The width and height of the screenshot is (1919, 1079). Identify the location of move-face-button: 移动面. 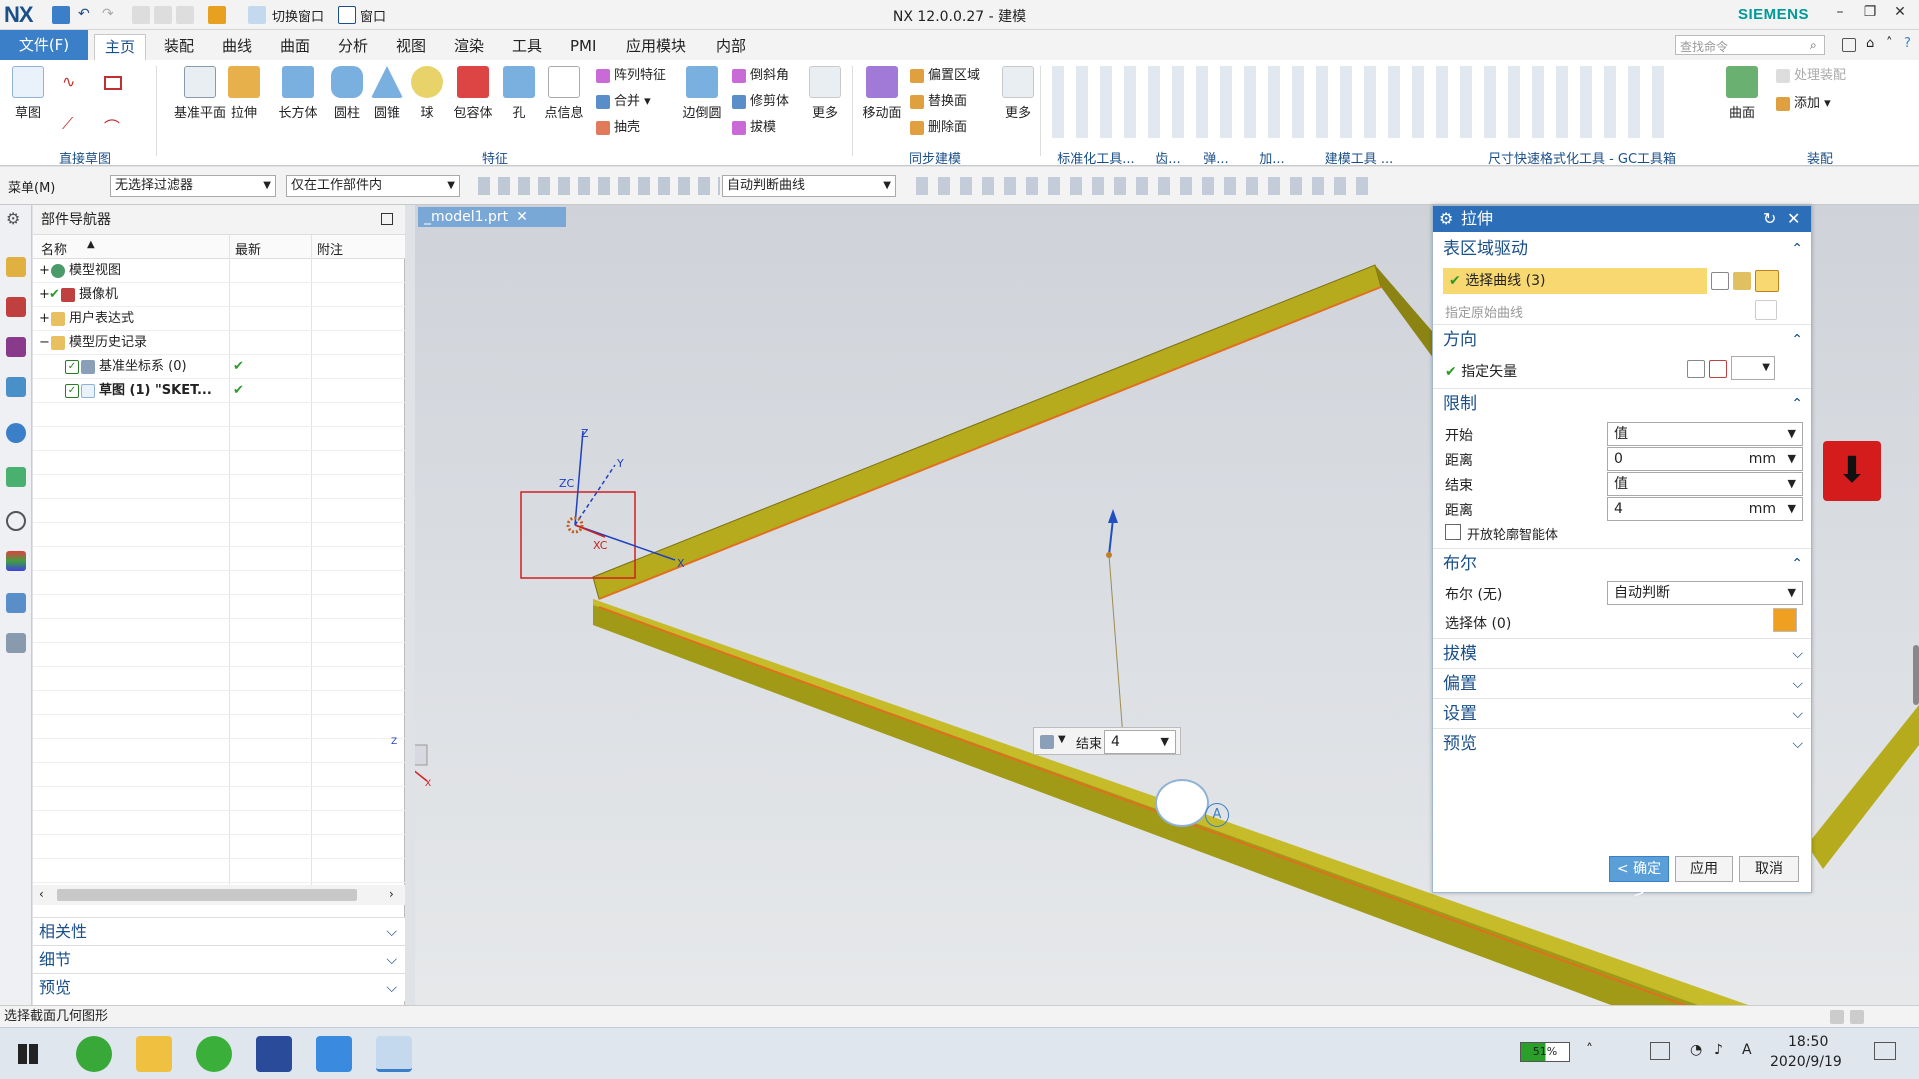
(882, 93).